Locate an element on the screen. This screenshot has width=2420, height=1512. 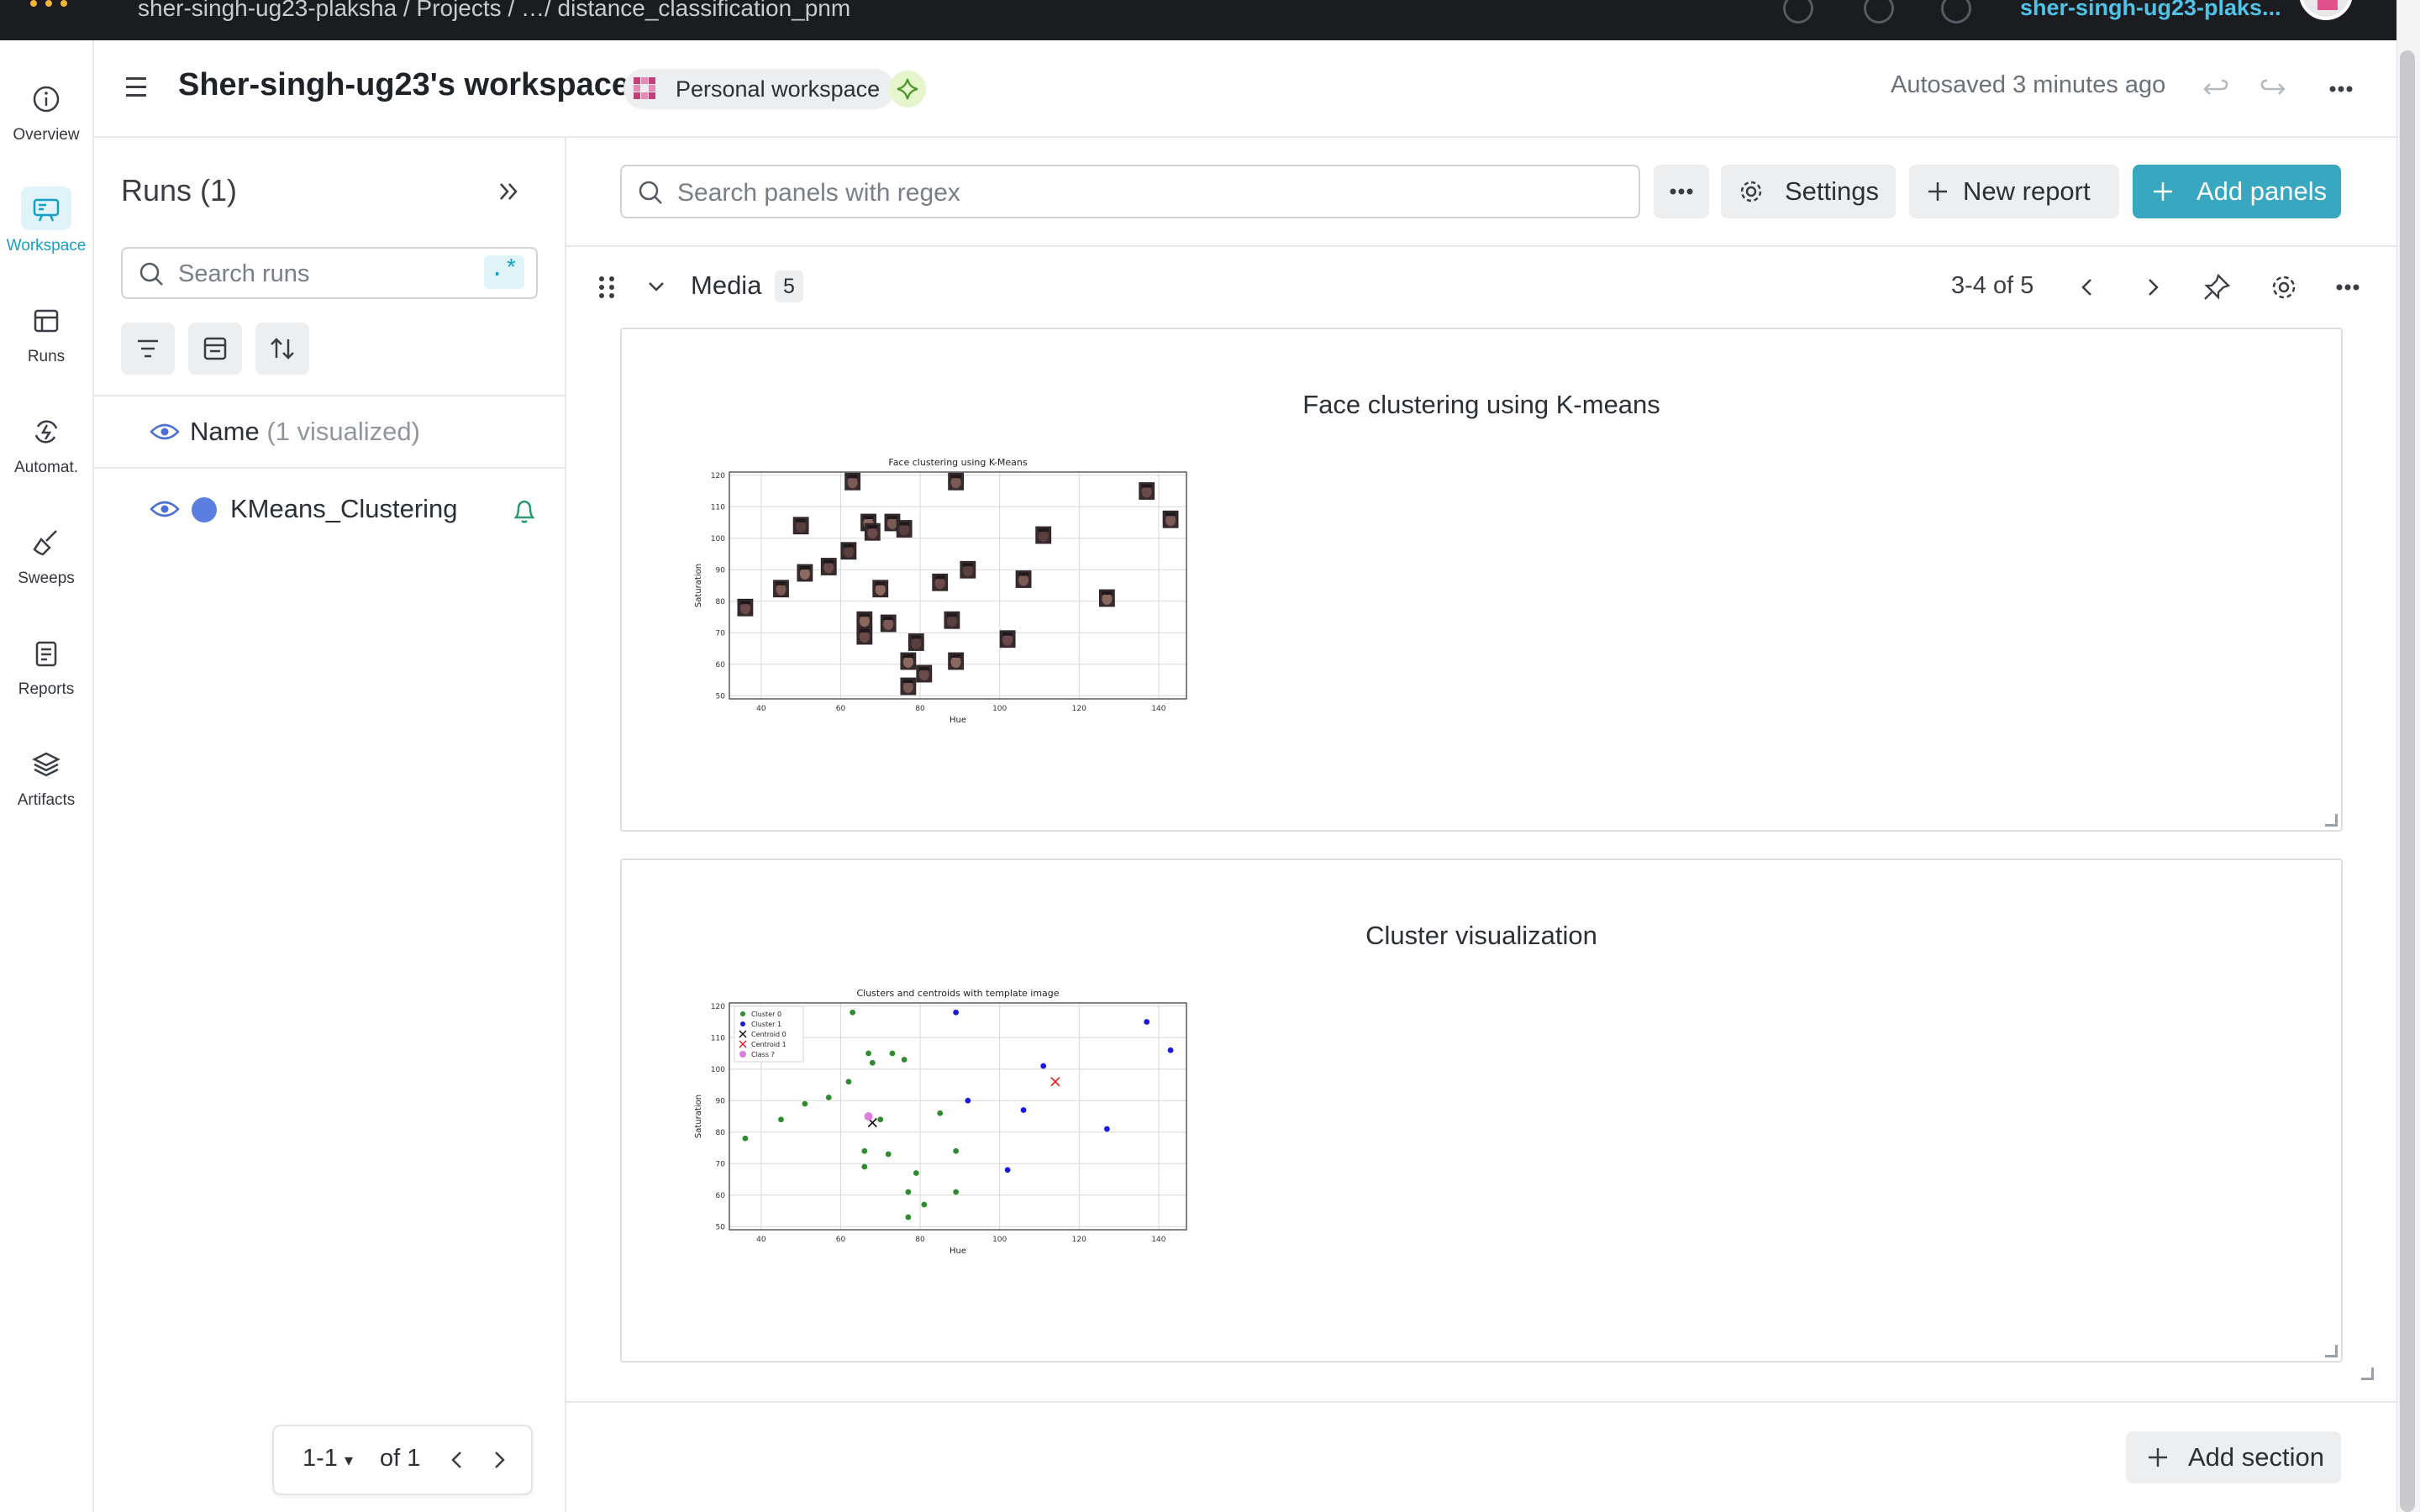
nav-item-sweeps: Sweeps is located at coordinates (46, 566).